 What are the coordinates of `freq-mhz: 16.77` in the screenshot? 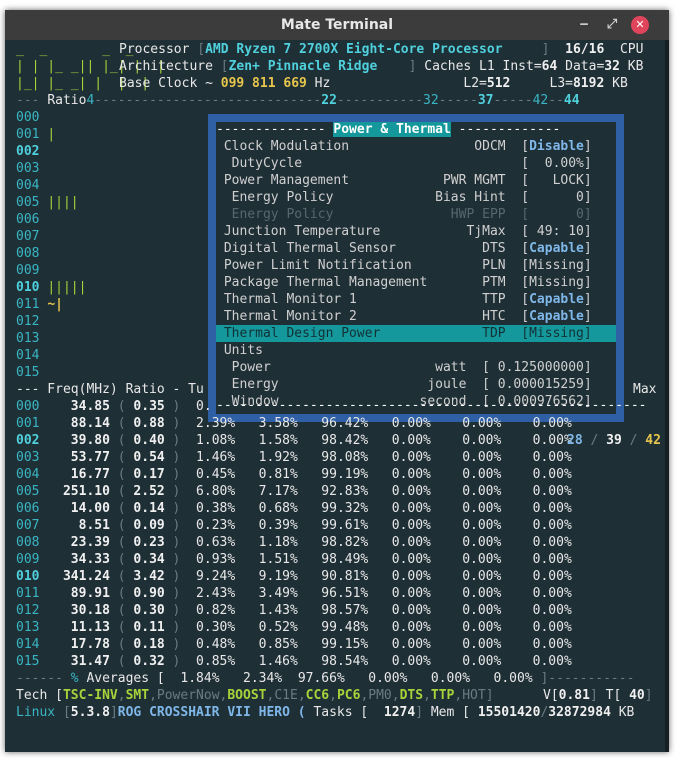 It's located at (74, 474).